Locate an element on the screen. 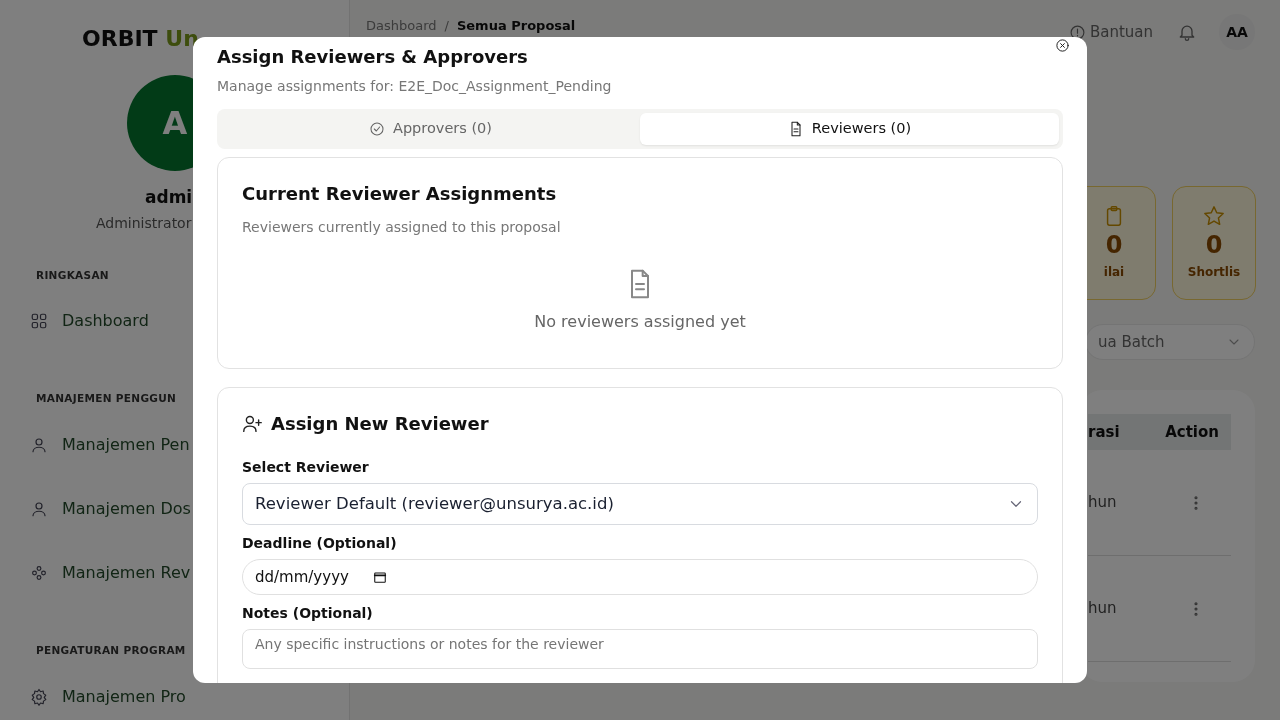 The image size is (1280, 720). grid-icon is located at coordinates (39, 321).